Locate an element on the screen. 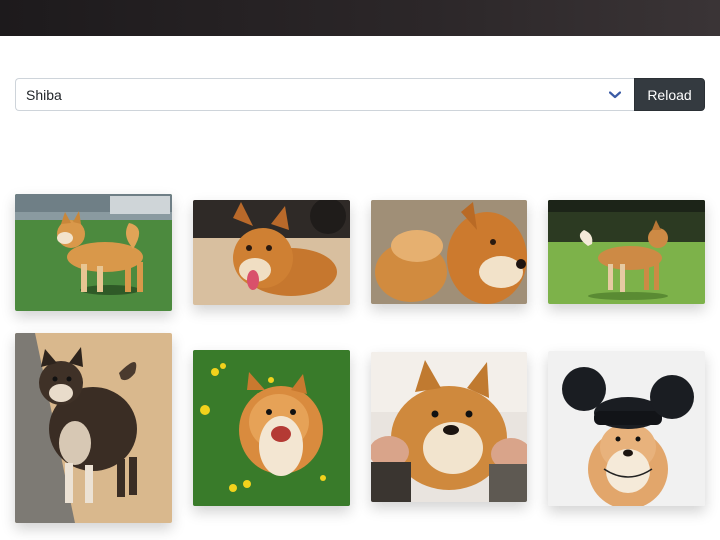 This screenshot has height=540, width=720. breed-select: Shiba is located at coordinates (324, 94).